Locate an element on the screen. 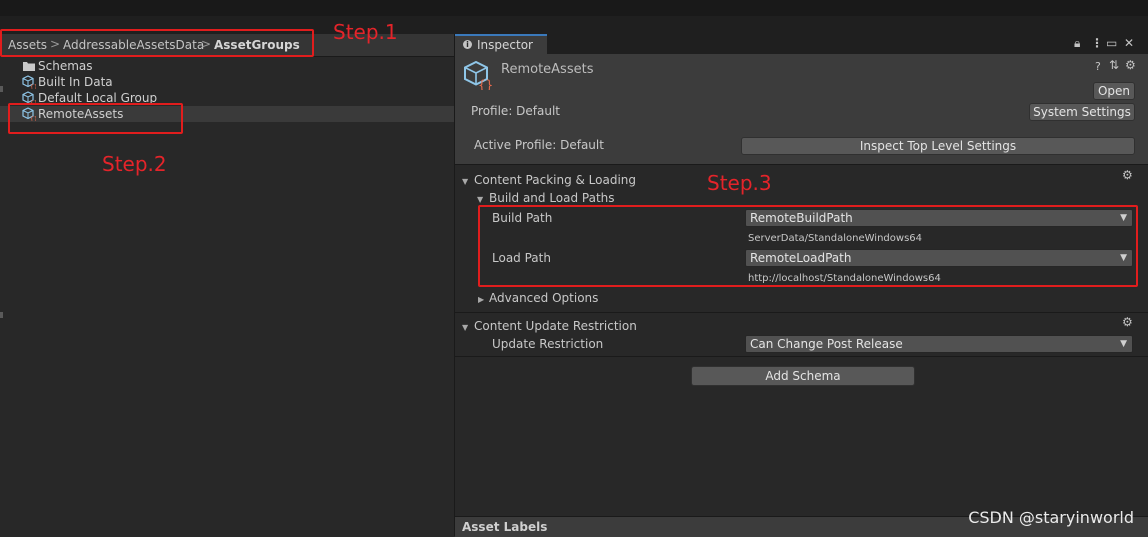 The width and height of the screenshot is (1148, 537). tree-item-schemas: Schemas is located at coordinates (237, 66).